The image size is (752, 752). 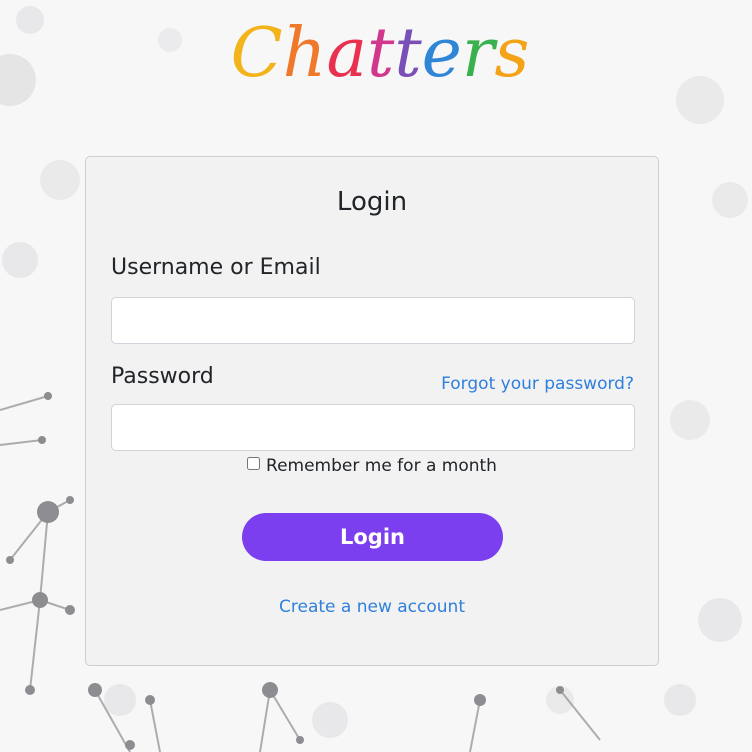 I want to click on logo-letter: h, so click(x=305, y=51).